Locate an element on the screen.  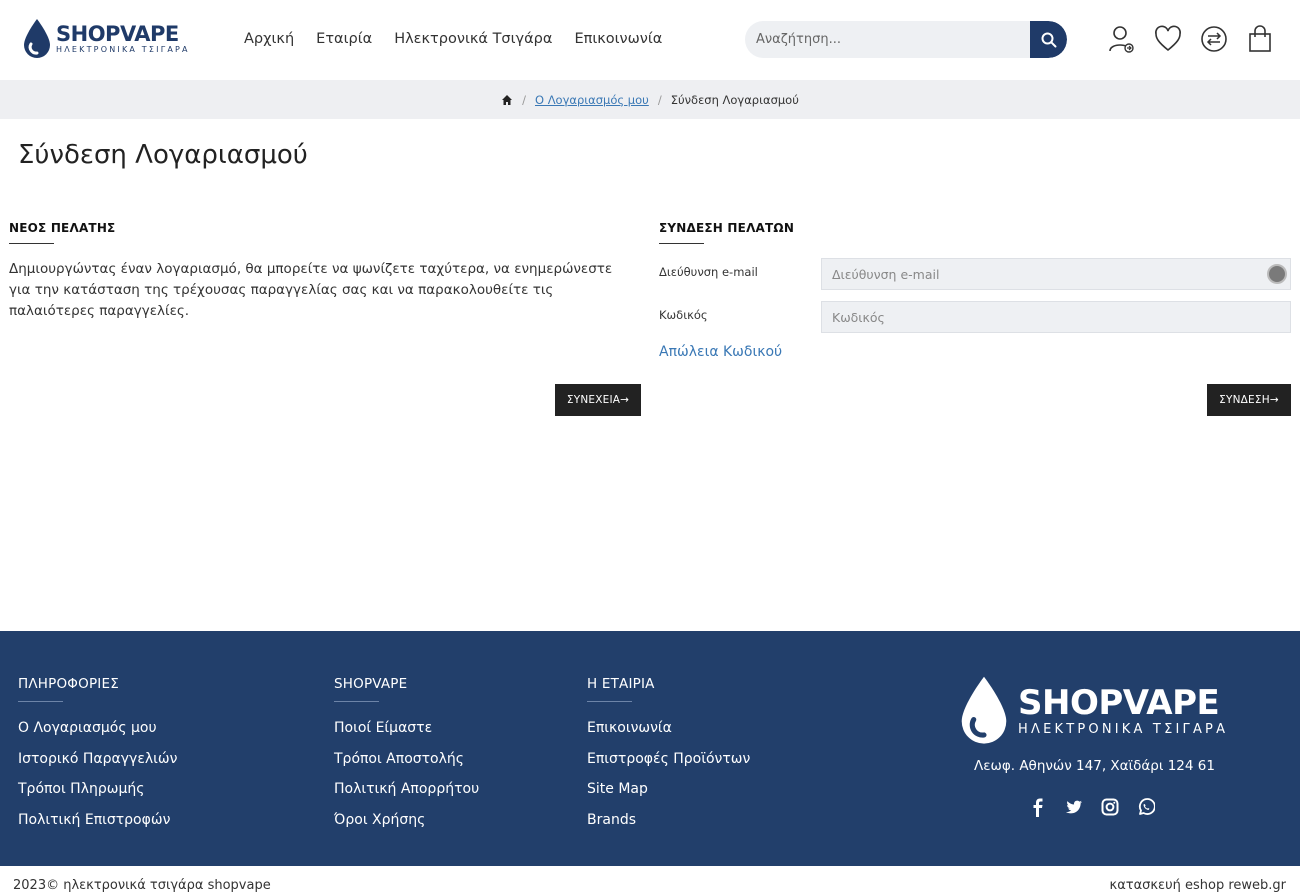
header-icons is located at coordinates (1191, 39).